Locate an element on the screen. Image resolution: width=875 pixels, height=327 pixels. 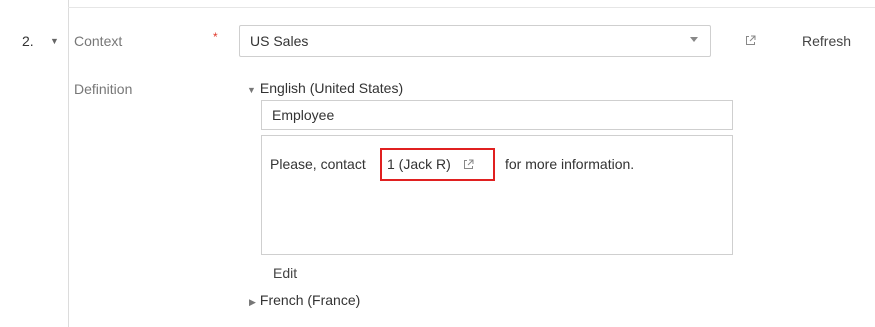
definition-text-after: for more information. is located at coordinates (570, 164).